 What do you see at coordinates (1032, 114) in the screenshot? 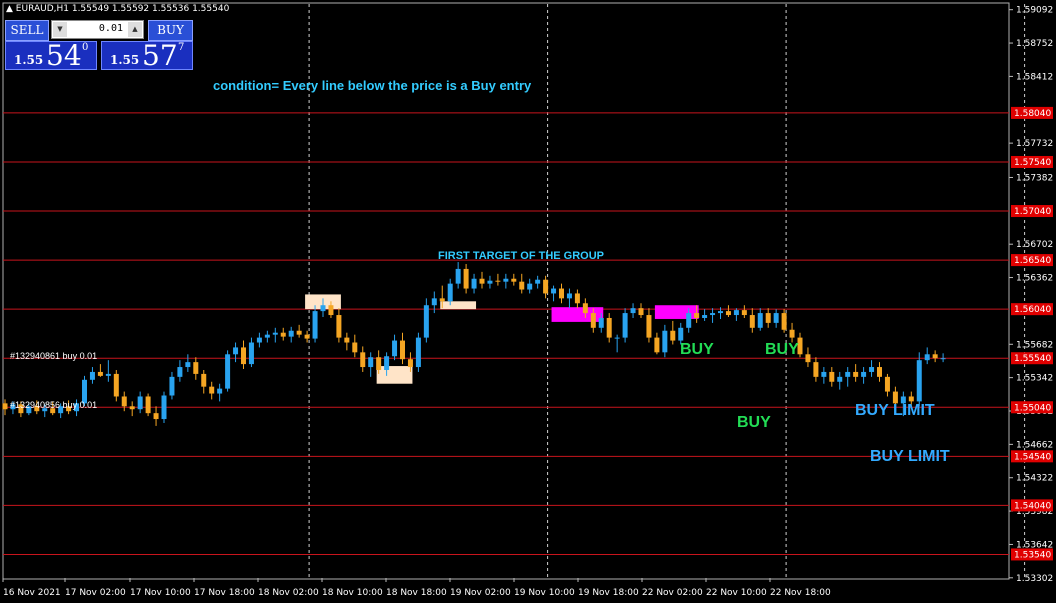
I see `level-tag-0: 1.58040` at bounding box center [1032, 114].